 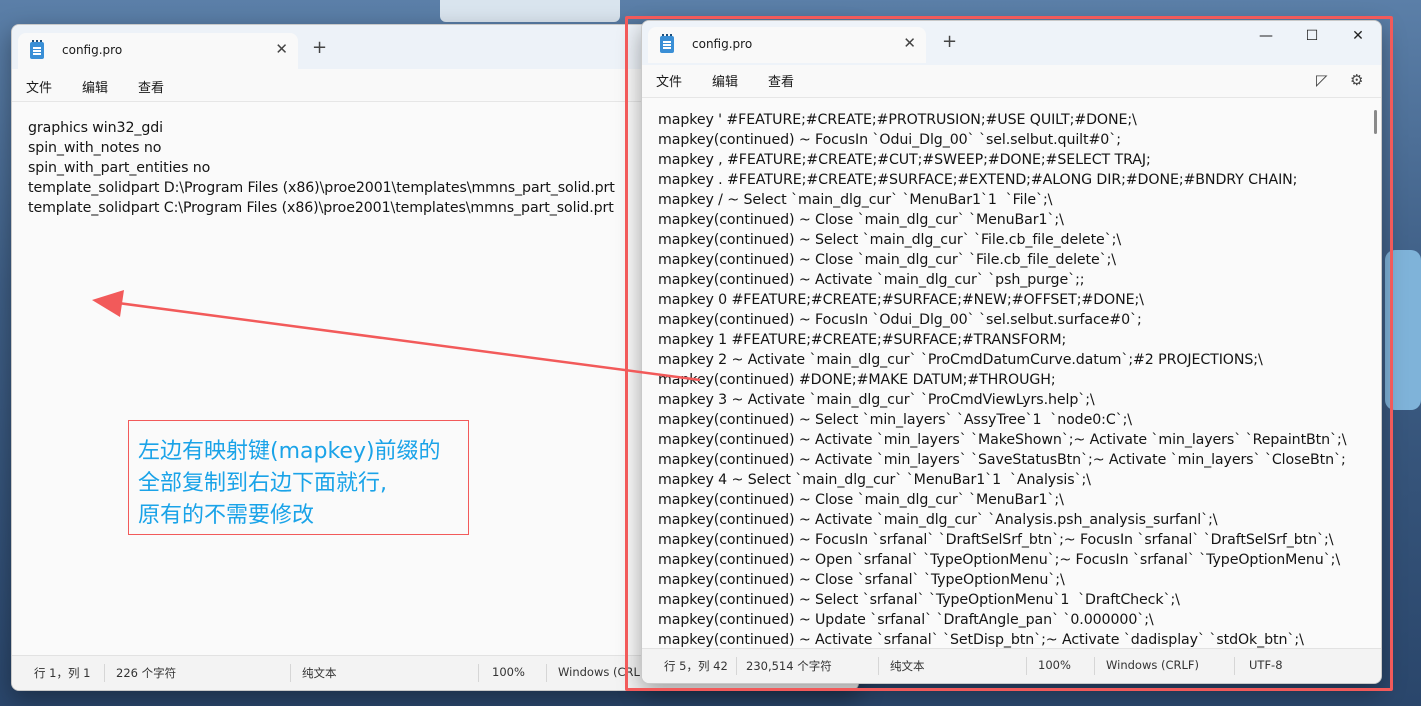 I want to click on annotation-note: 左边有映射键(mapkey)前缀的 全部复制到右边下面就行, 原有的不需要修改, so click(x=298, y=477).